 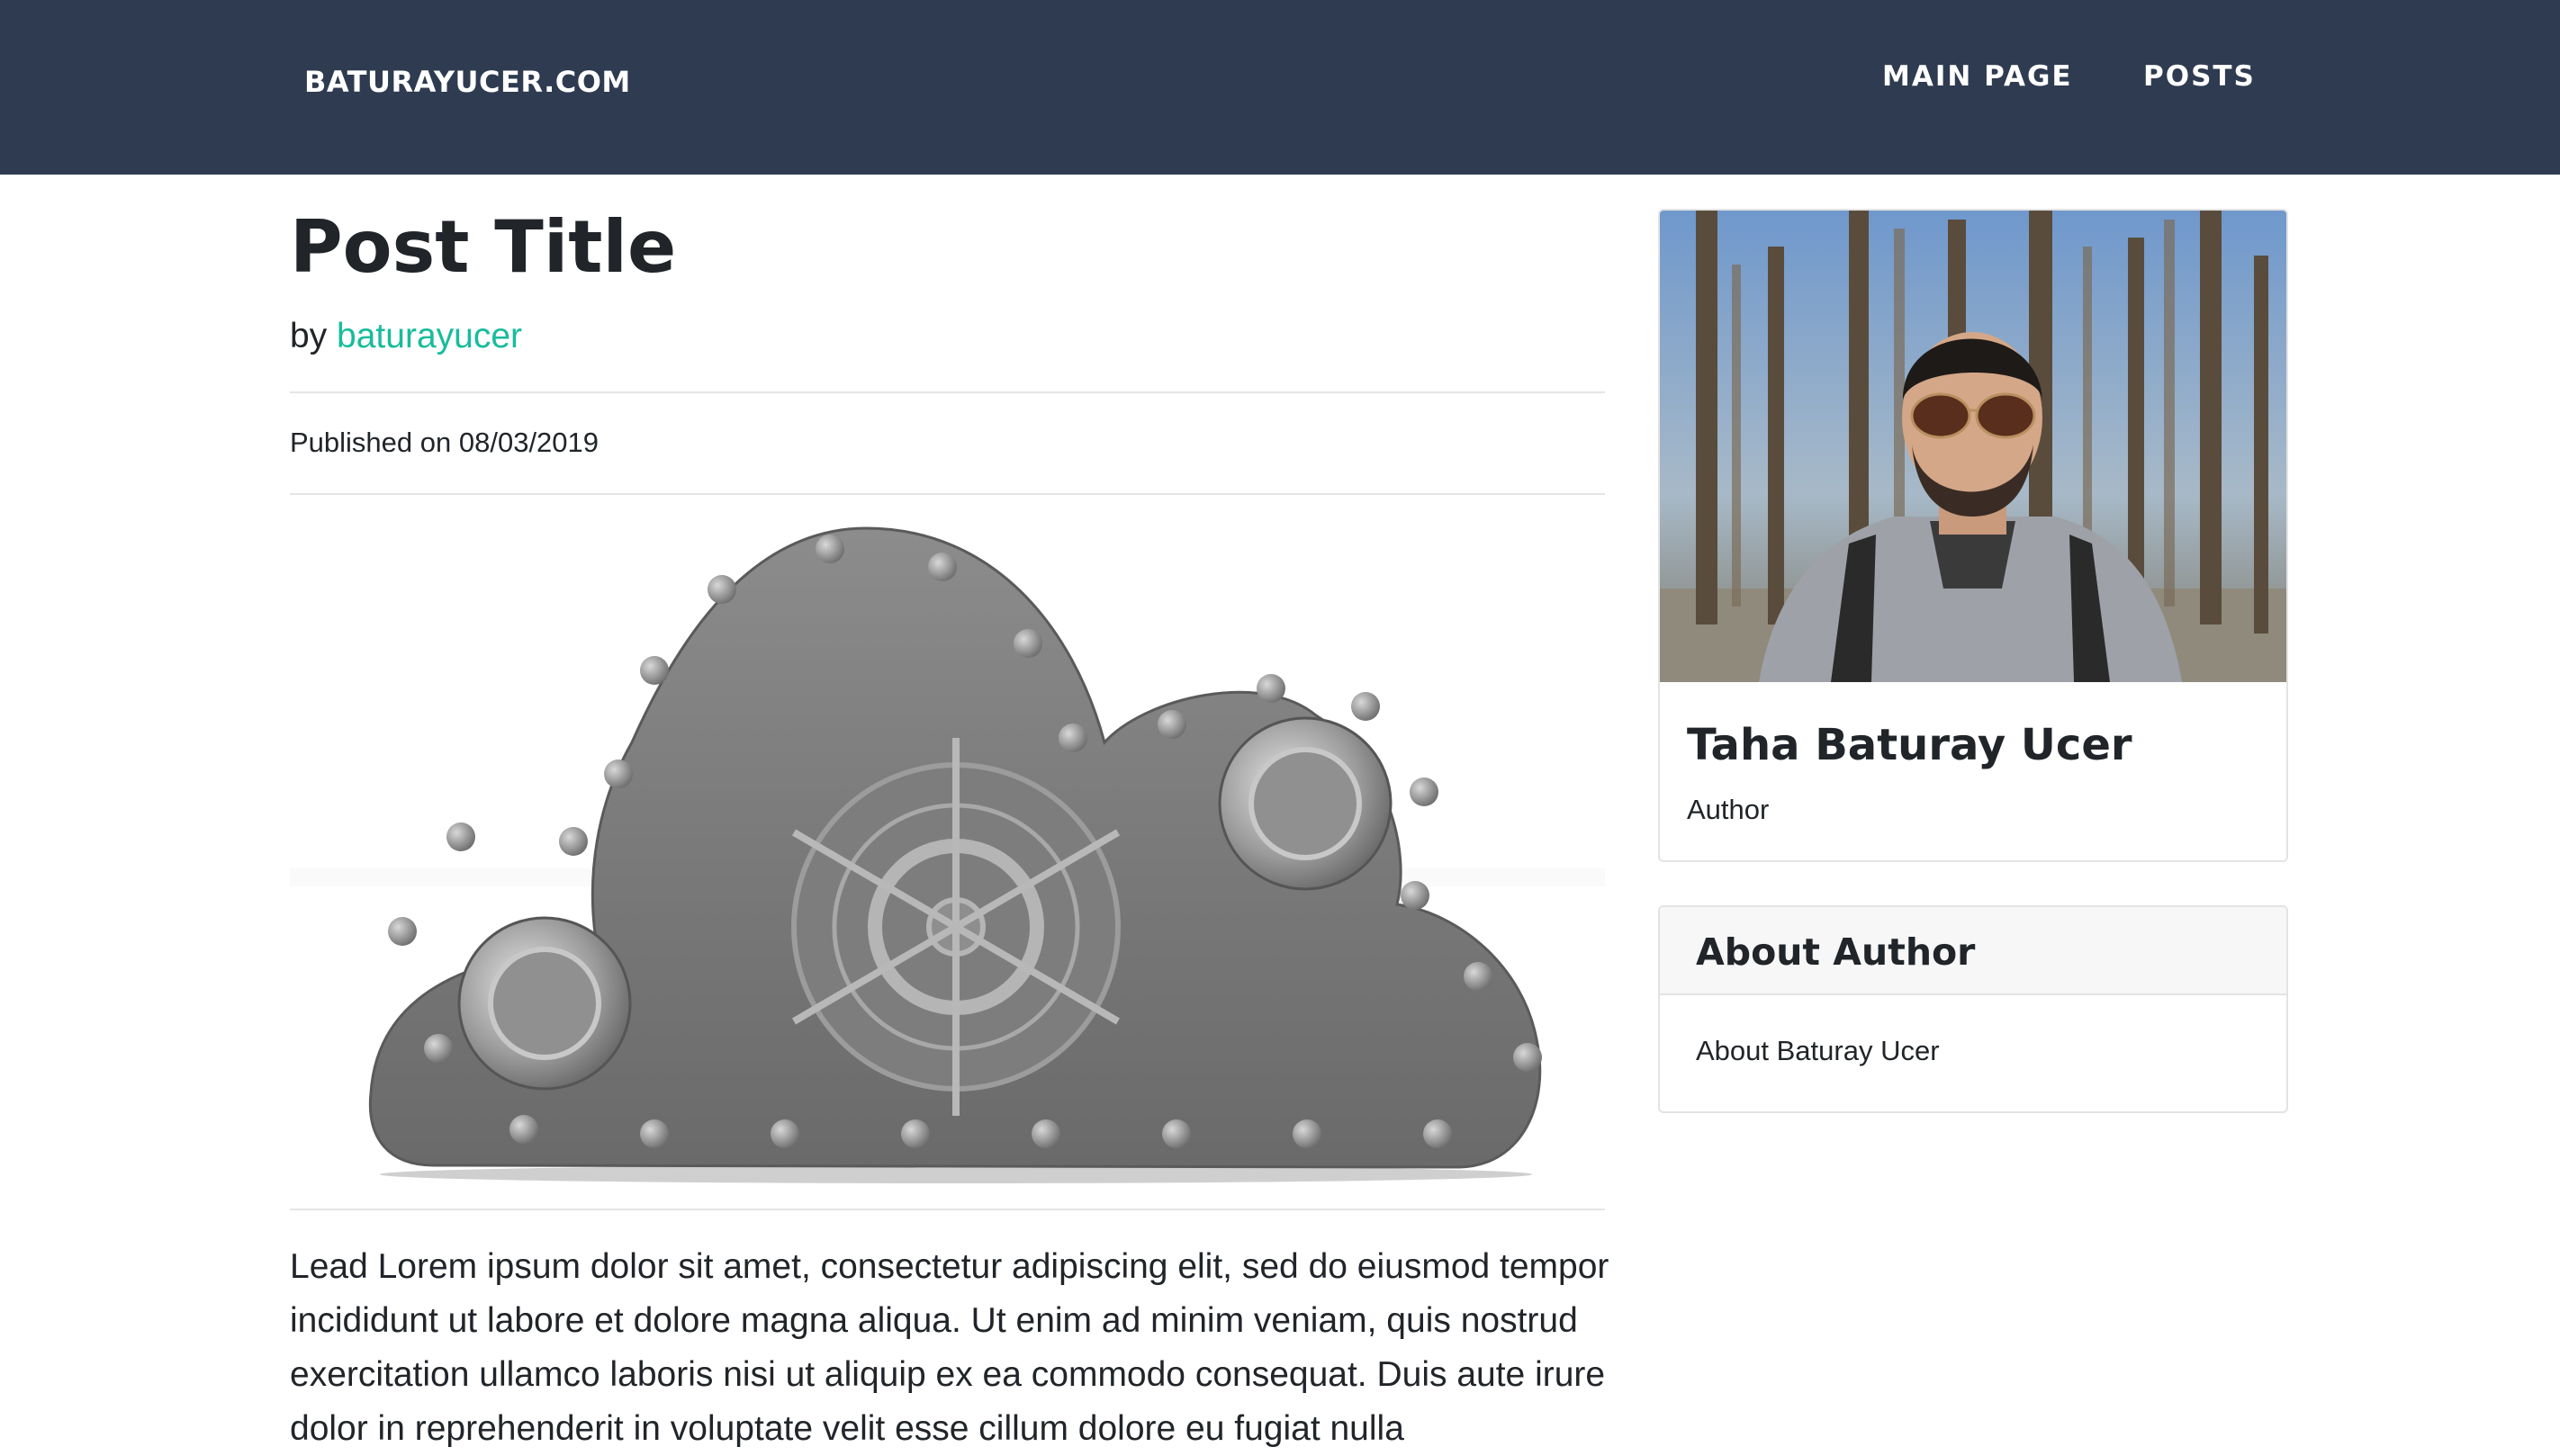 What do you see at coordinates (1977, 76) in the screenshot?
I see `nav-main-page-link: MAIN PAGE` at bounding box center [1977, 76].